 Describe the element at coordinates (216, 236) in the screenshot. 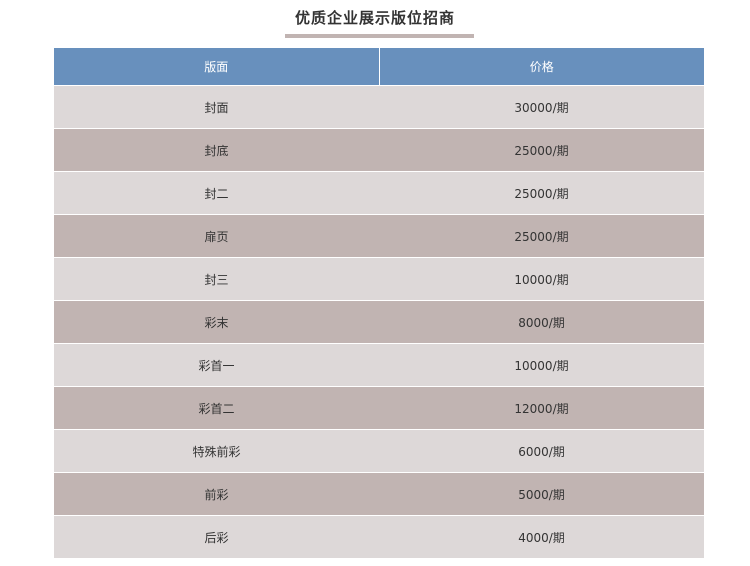

I see `cell-position: 扉页` at that location.